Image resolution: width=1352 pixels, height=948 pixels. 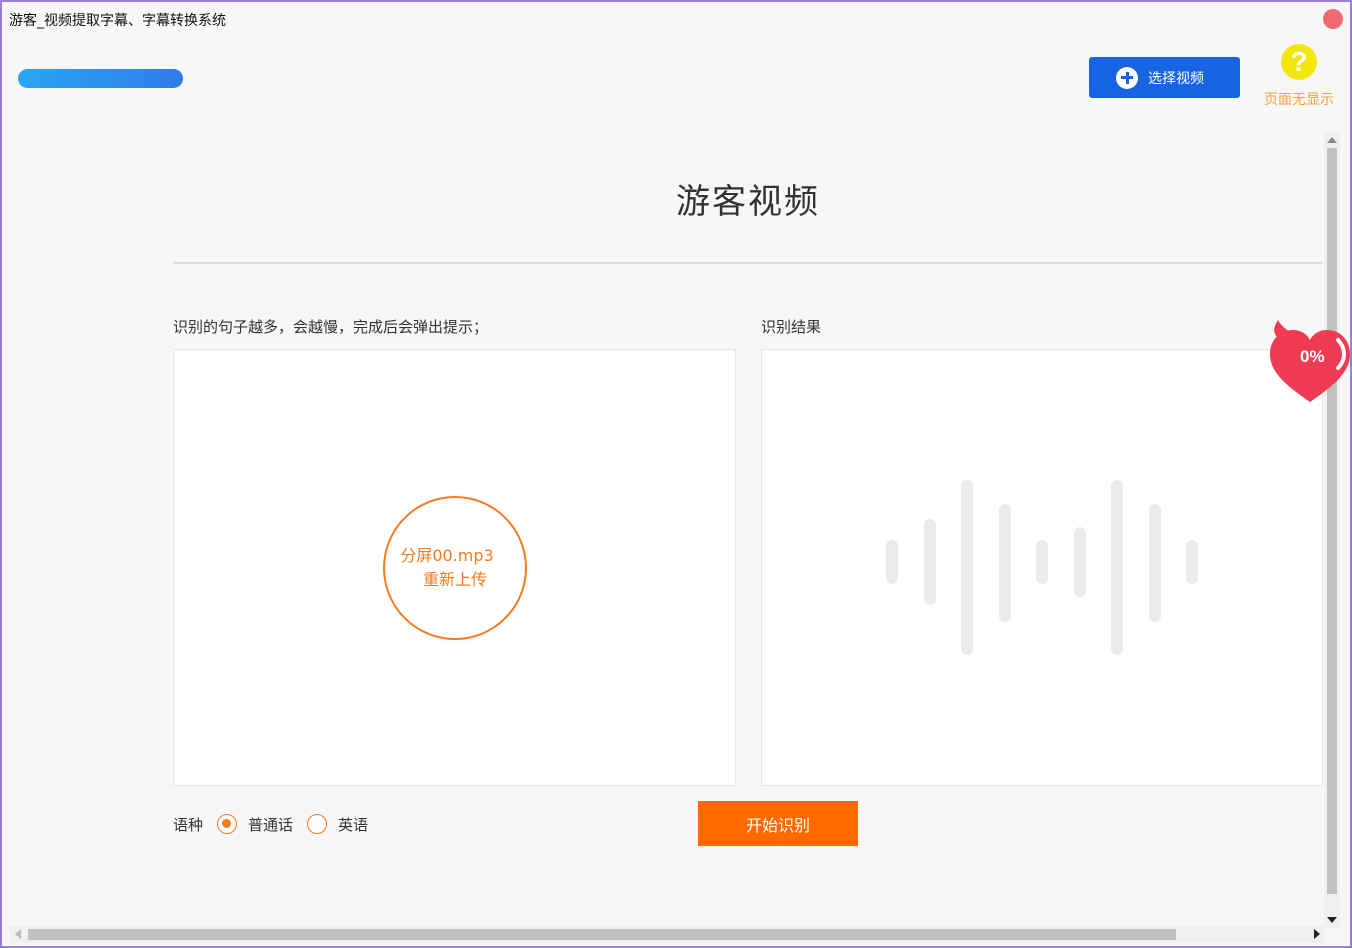 What do you see at coordinates (1312, 356) in the screenshot?
I see `percent-badge: 0%` at bounding box center [1312, 356].